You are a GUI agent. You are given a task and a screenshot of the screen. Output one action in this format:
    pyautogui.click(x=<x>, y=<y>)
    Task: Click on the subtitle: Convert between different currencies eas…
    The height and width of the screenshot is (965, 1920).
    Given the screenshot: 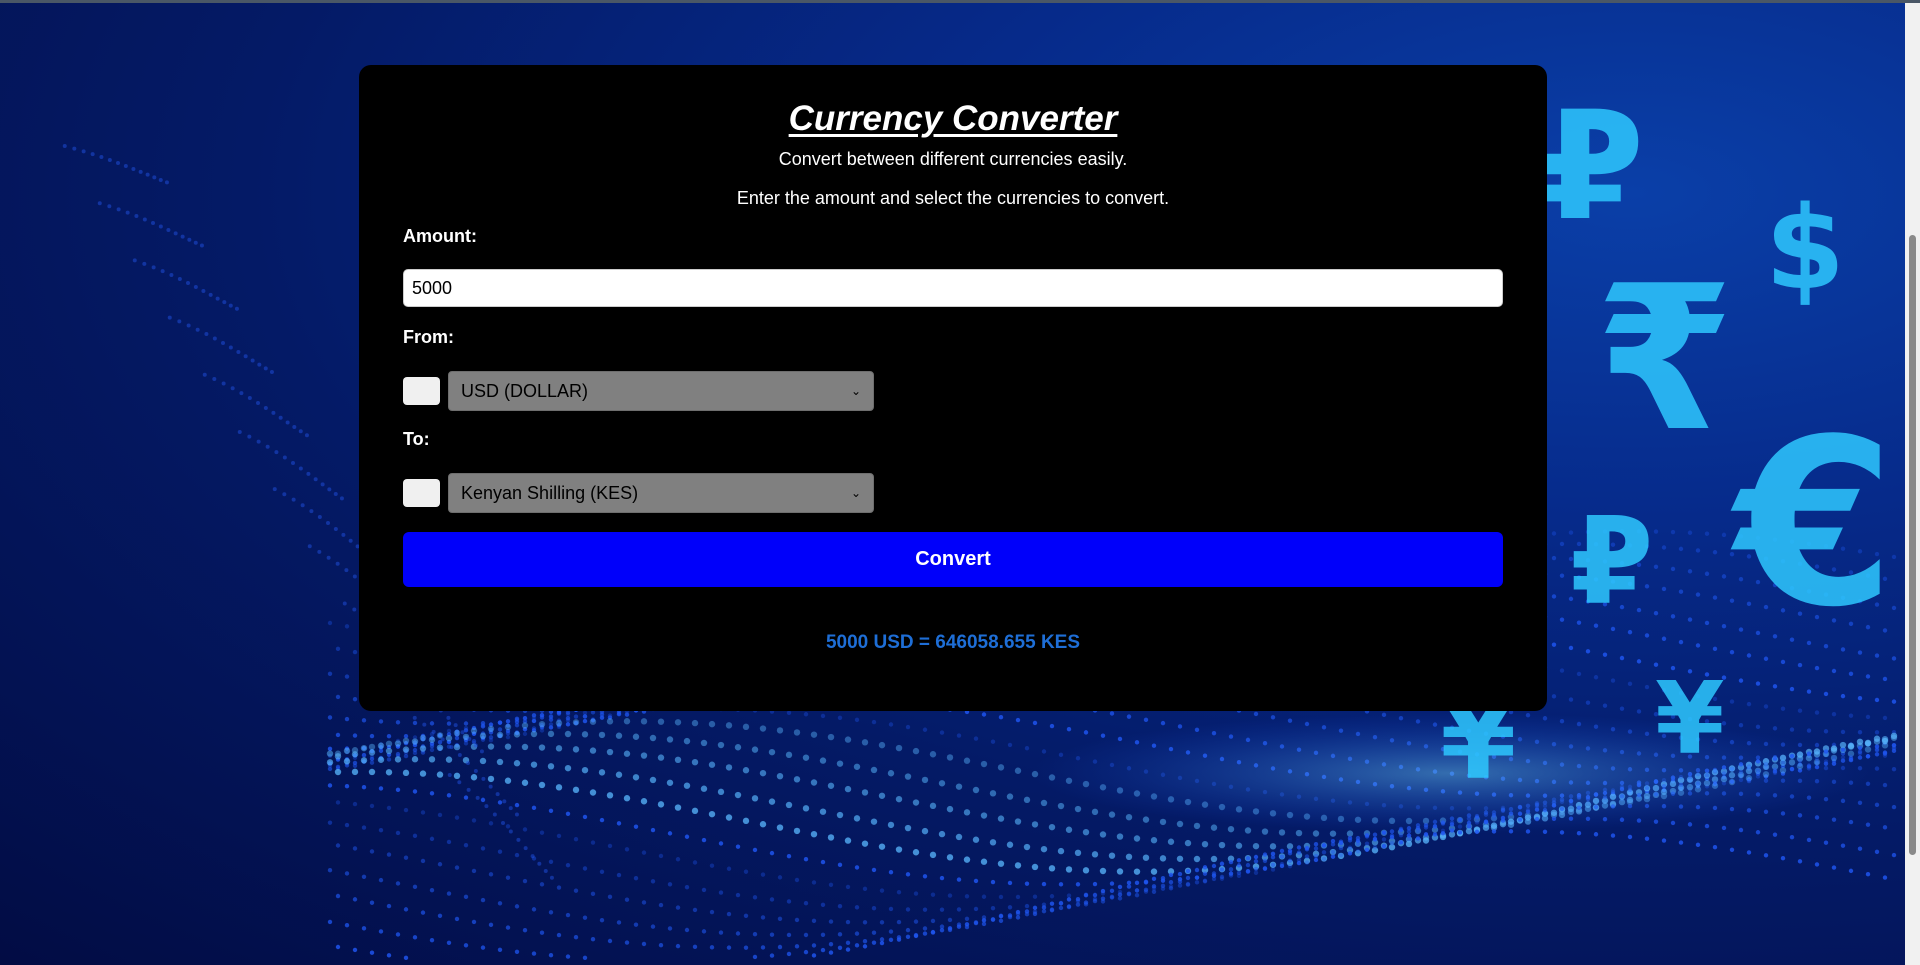 What is the action you would take?
    pyautogui.click(x=953, y=159)
    